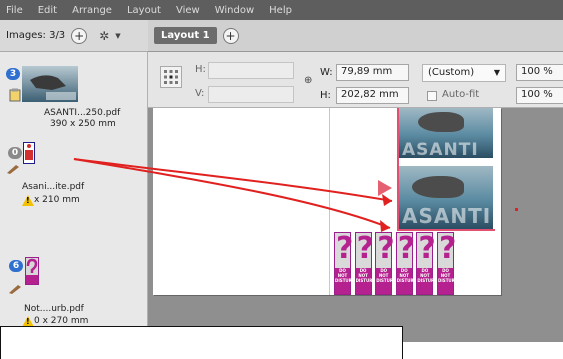 This screenshot has width=563, height=359. What do you see at coordinates (539, 72) in the screenshot?
I see `scale-width-field: 100 %` at bounding box center [539, 72].